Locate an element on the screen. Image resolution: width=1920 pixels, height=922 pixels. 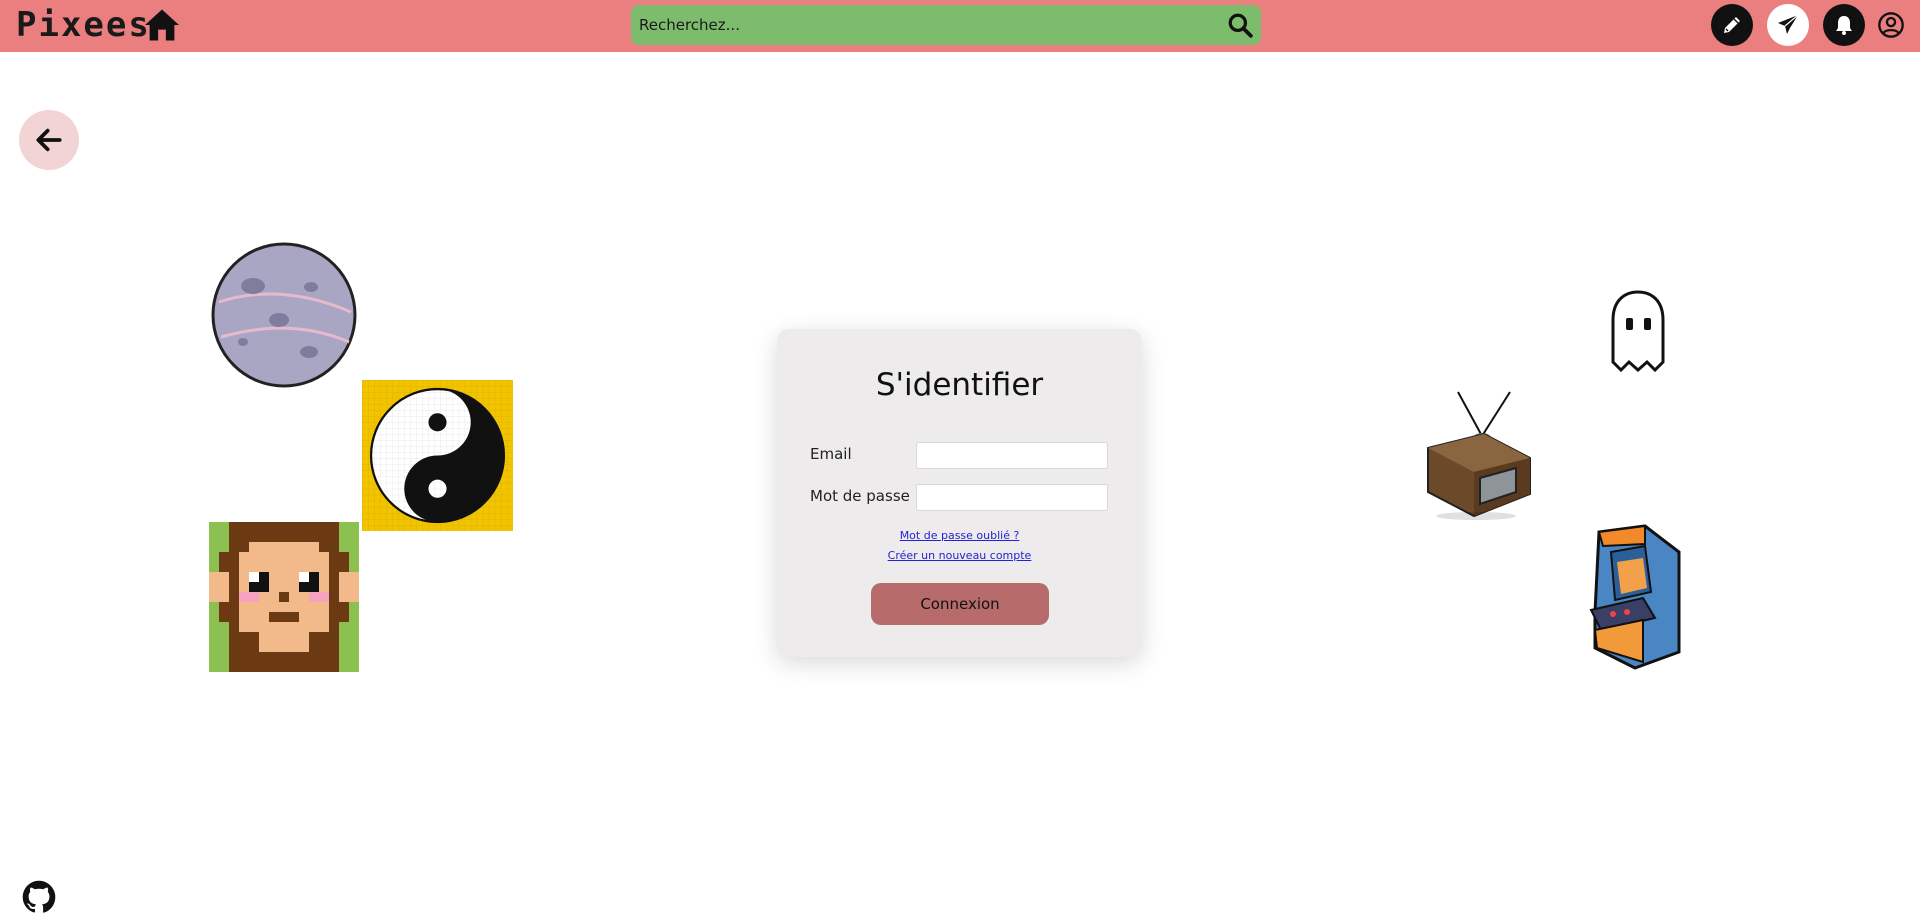
search-bar is located at coordinates (946, 25).